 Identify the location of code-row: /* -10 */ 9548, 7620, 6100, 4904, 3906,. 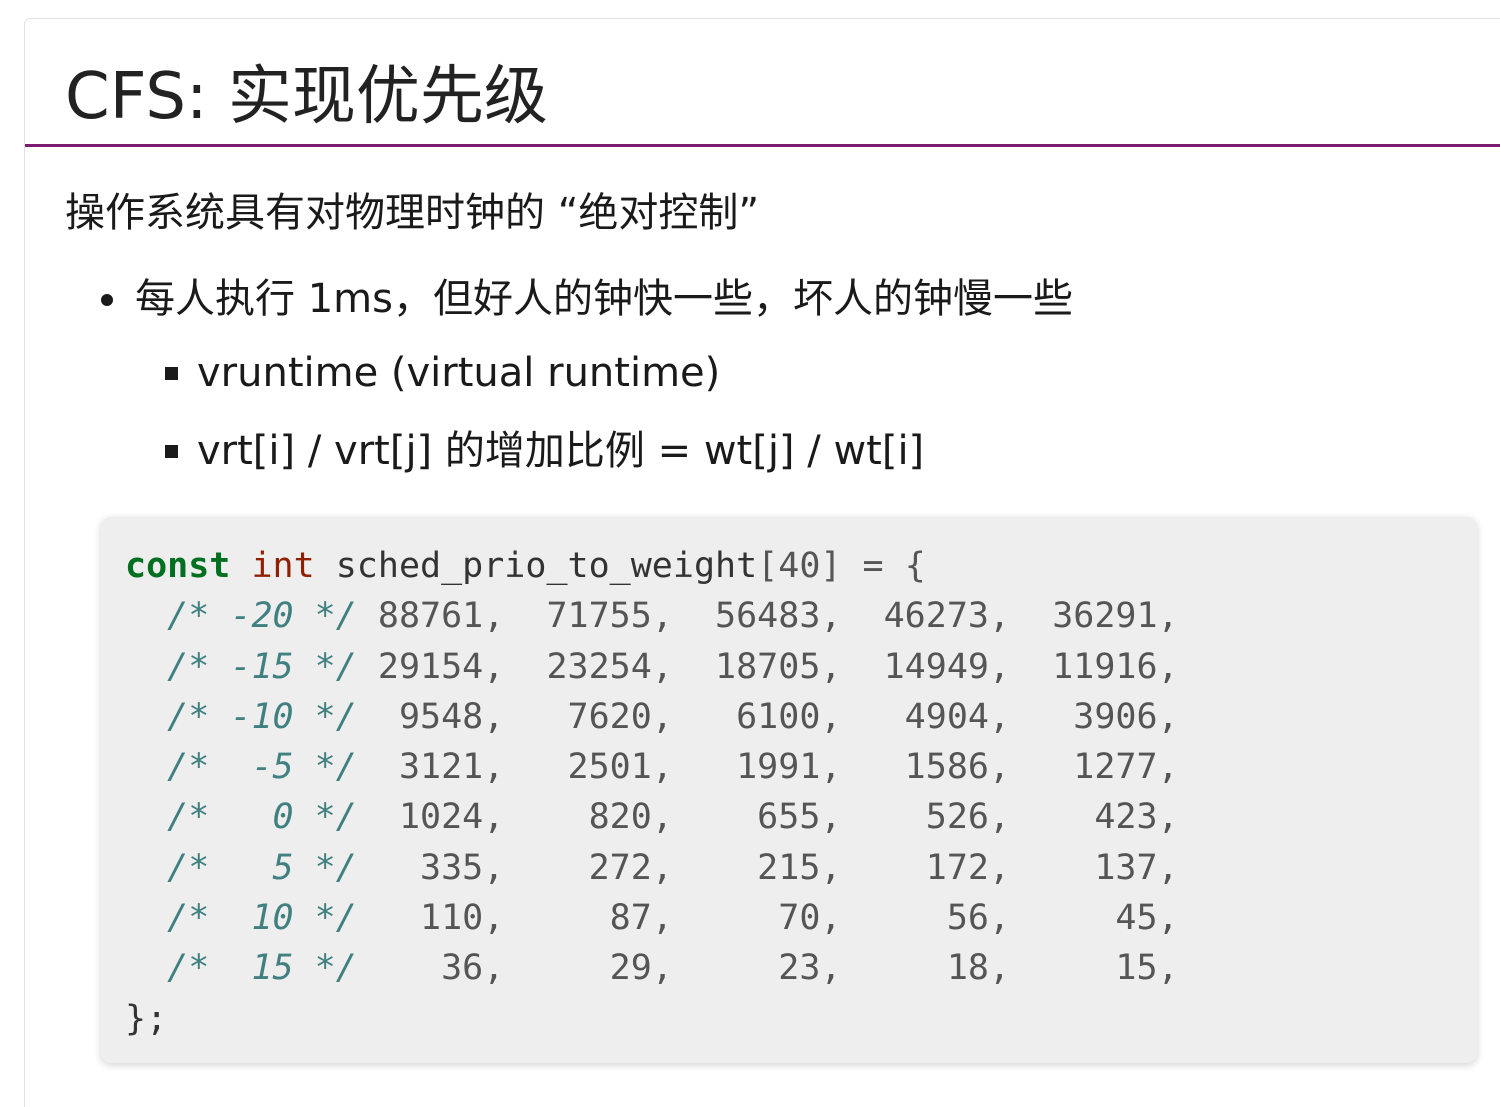
(652, 716).